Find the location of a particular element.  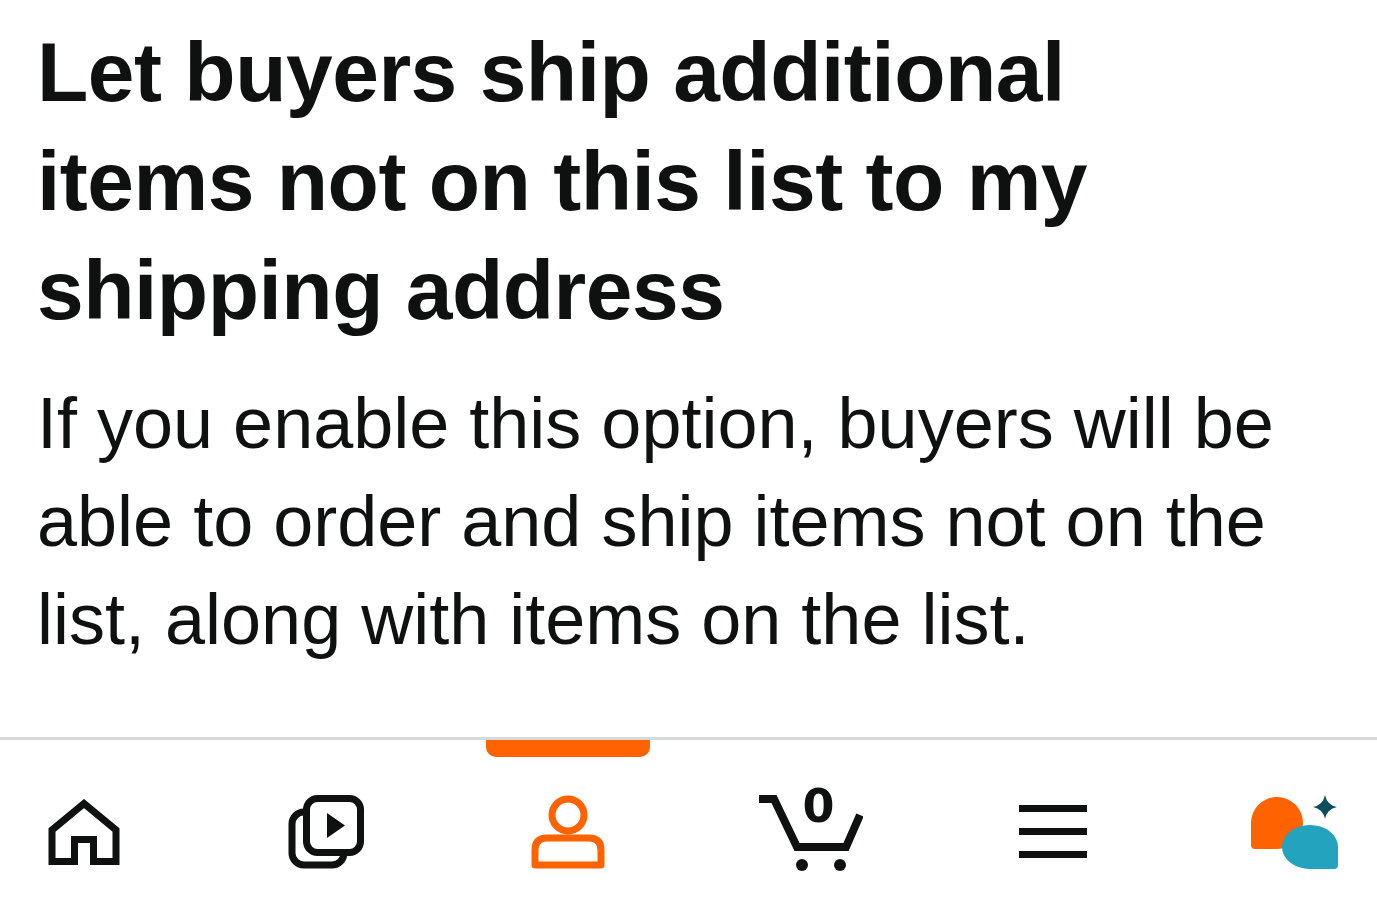

home-icon is located at coordinates (84, 831).